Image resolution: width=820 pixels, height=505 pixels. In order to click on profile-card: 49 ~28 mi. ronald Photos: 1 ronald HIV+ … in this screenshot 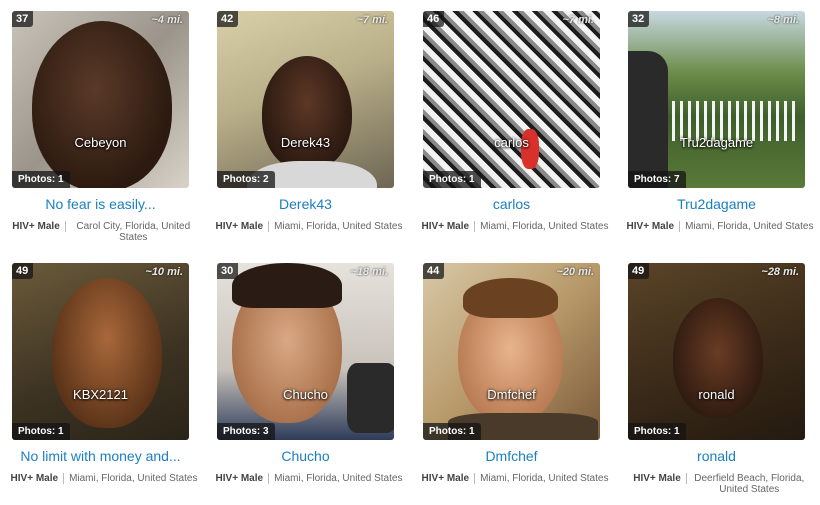, I will do `click(720, 378)`.